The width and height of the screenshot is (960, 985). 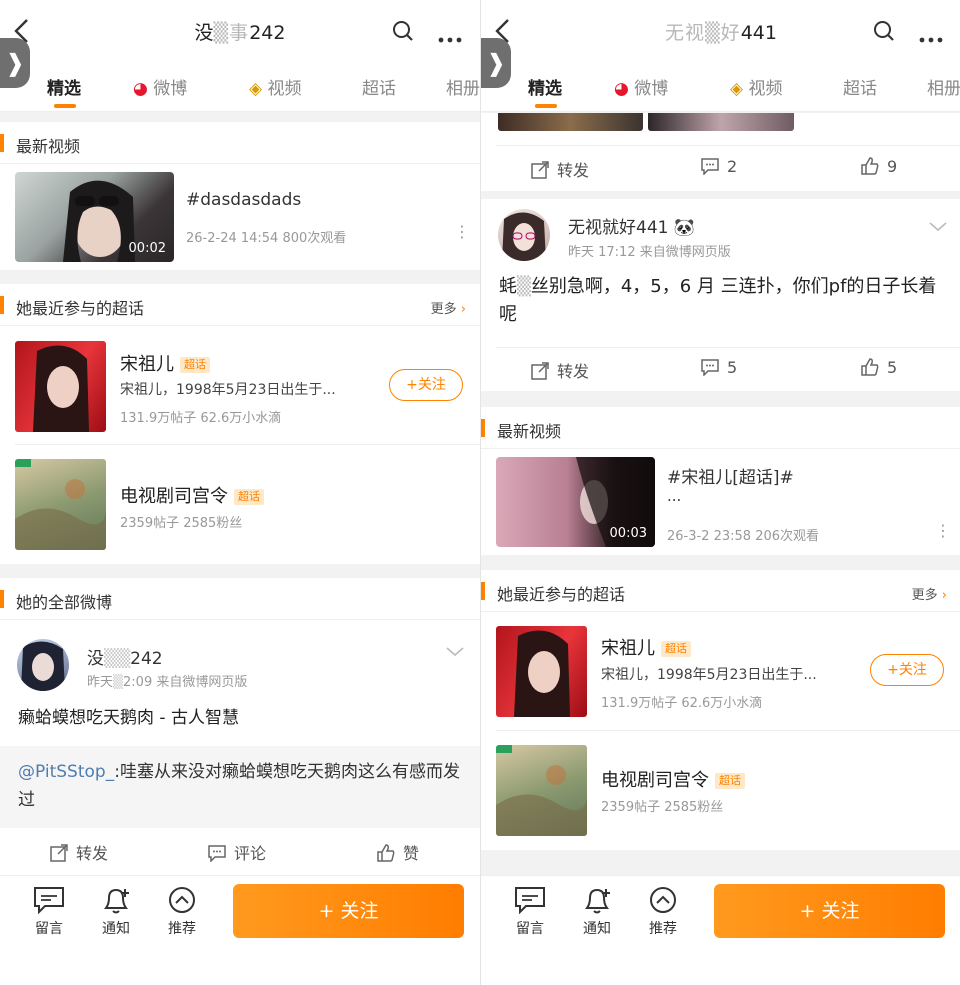 What do you see at coordinates (540, 371) in the screenshot?
I see `repost-icon` at bounding box center [540, 371].